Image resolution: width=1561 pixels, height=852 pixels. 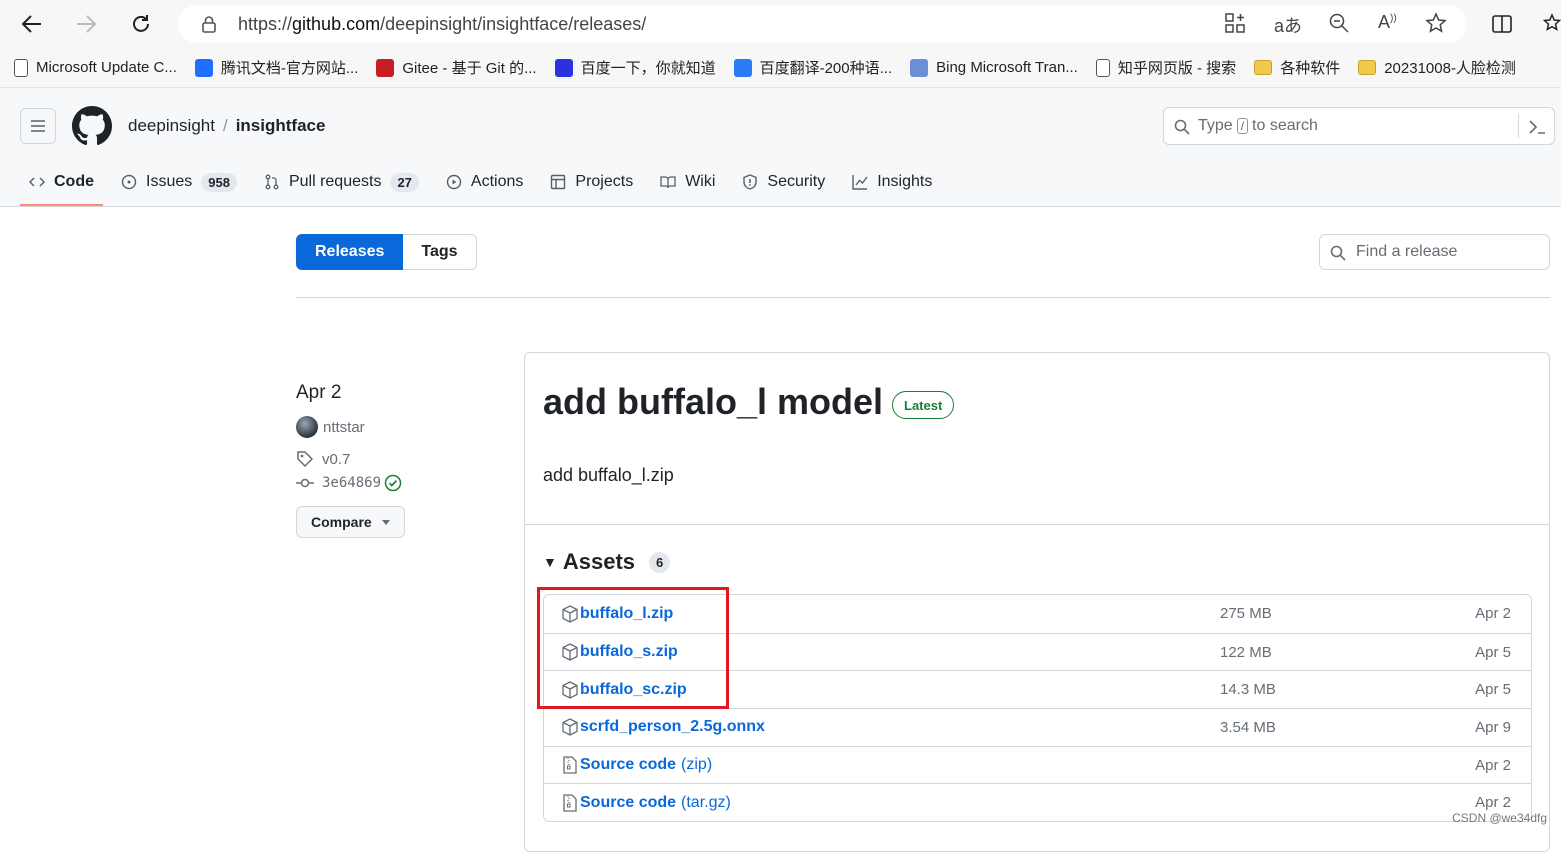 I want to click on breadcrumb: deepinsight/insightface, so click(x=226, y=126).